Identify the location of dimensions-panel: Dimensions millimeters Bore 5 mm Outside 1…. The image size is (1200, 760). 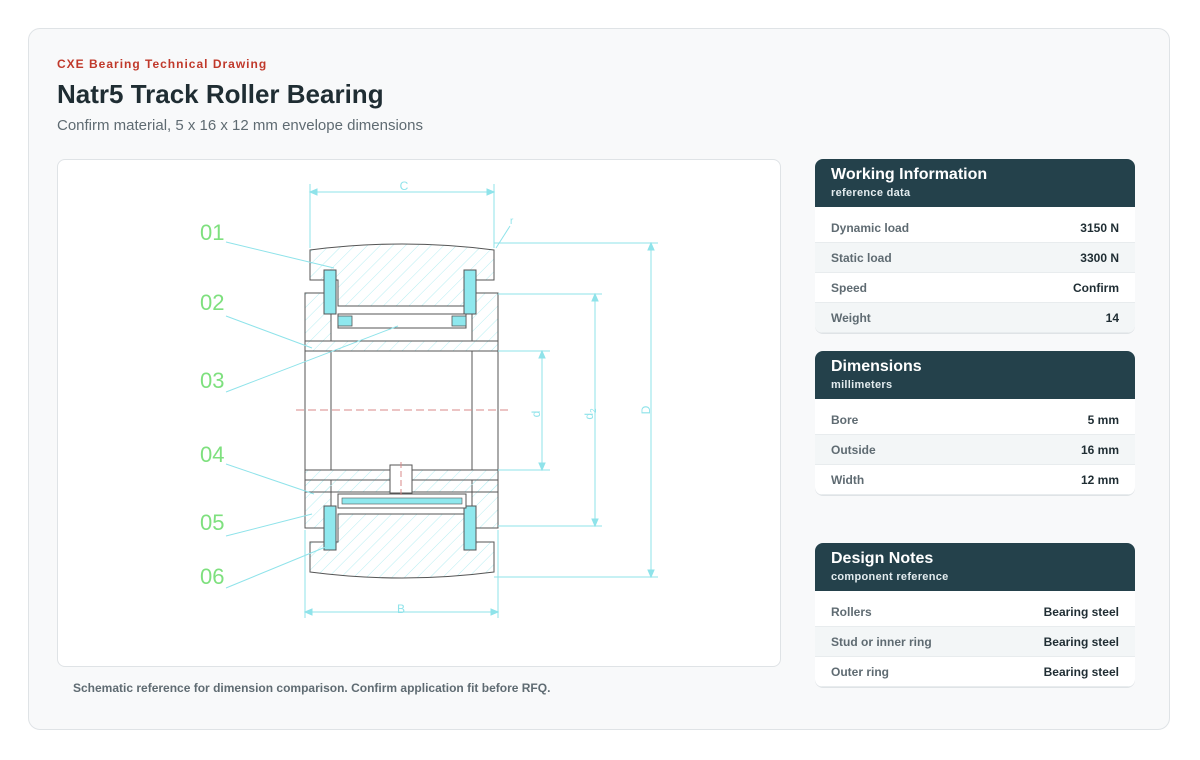
(975, 423).